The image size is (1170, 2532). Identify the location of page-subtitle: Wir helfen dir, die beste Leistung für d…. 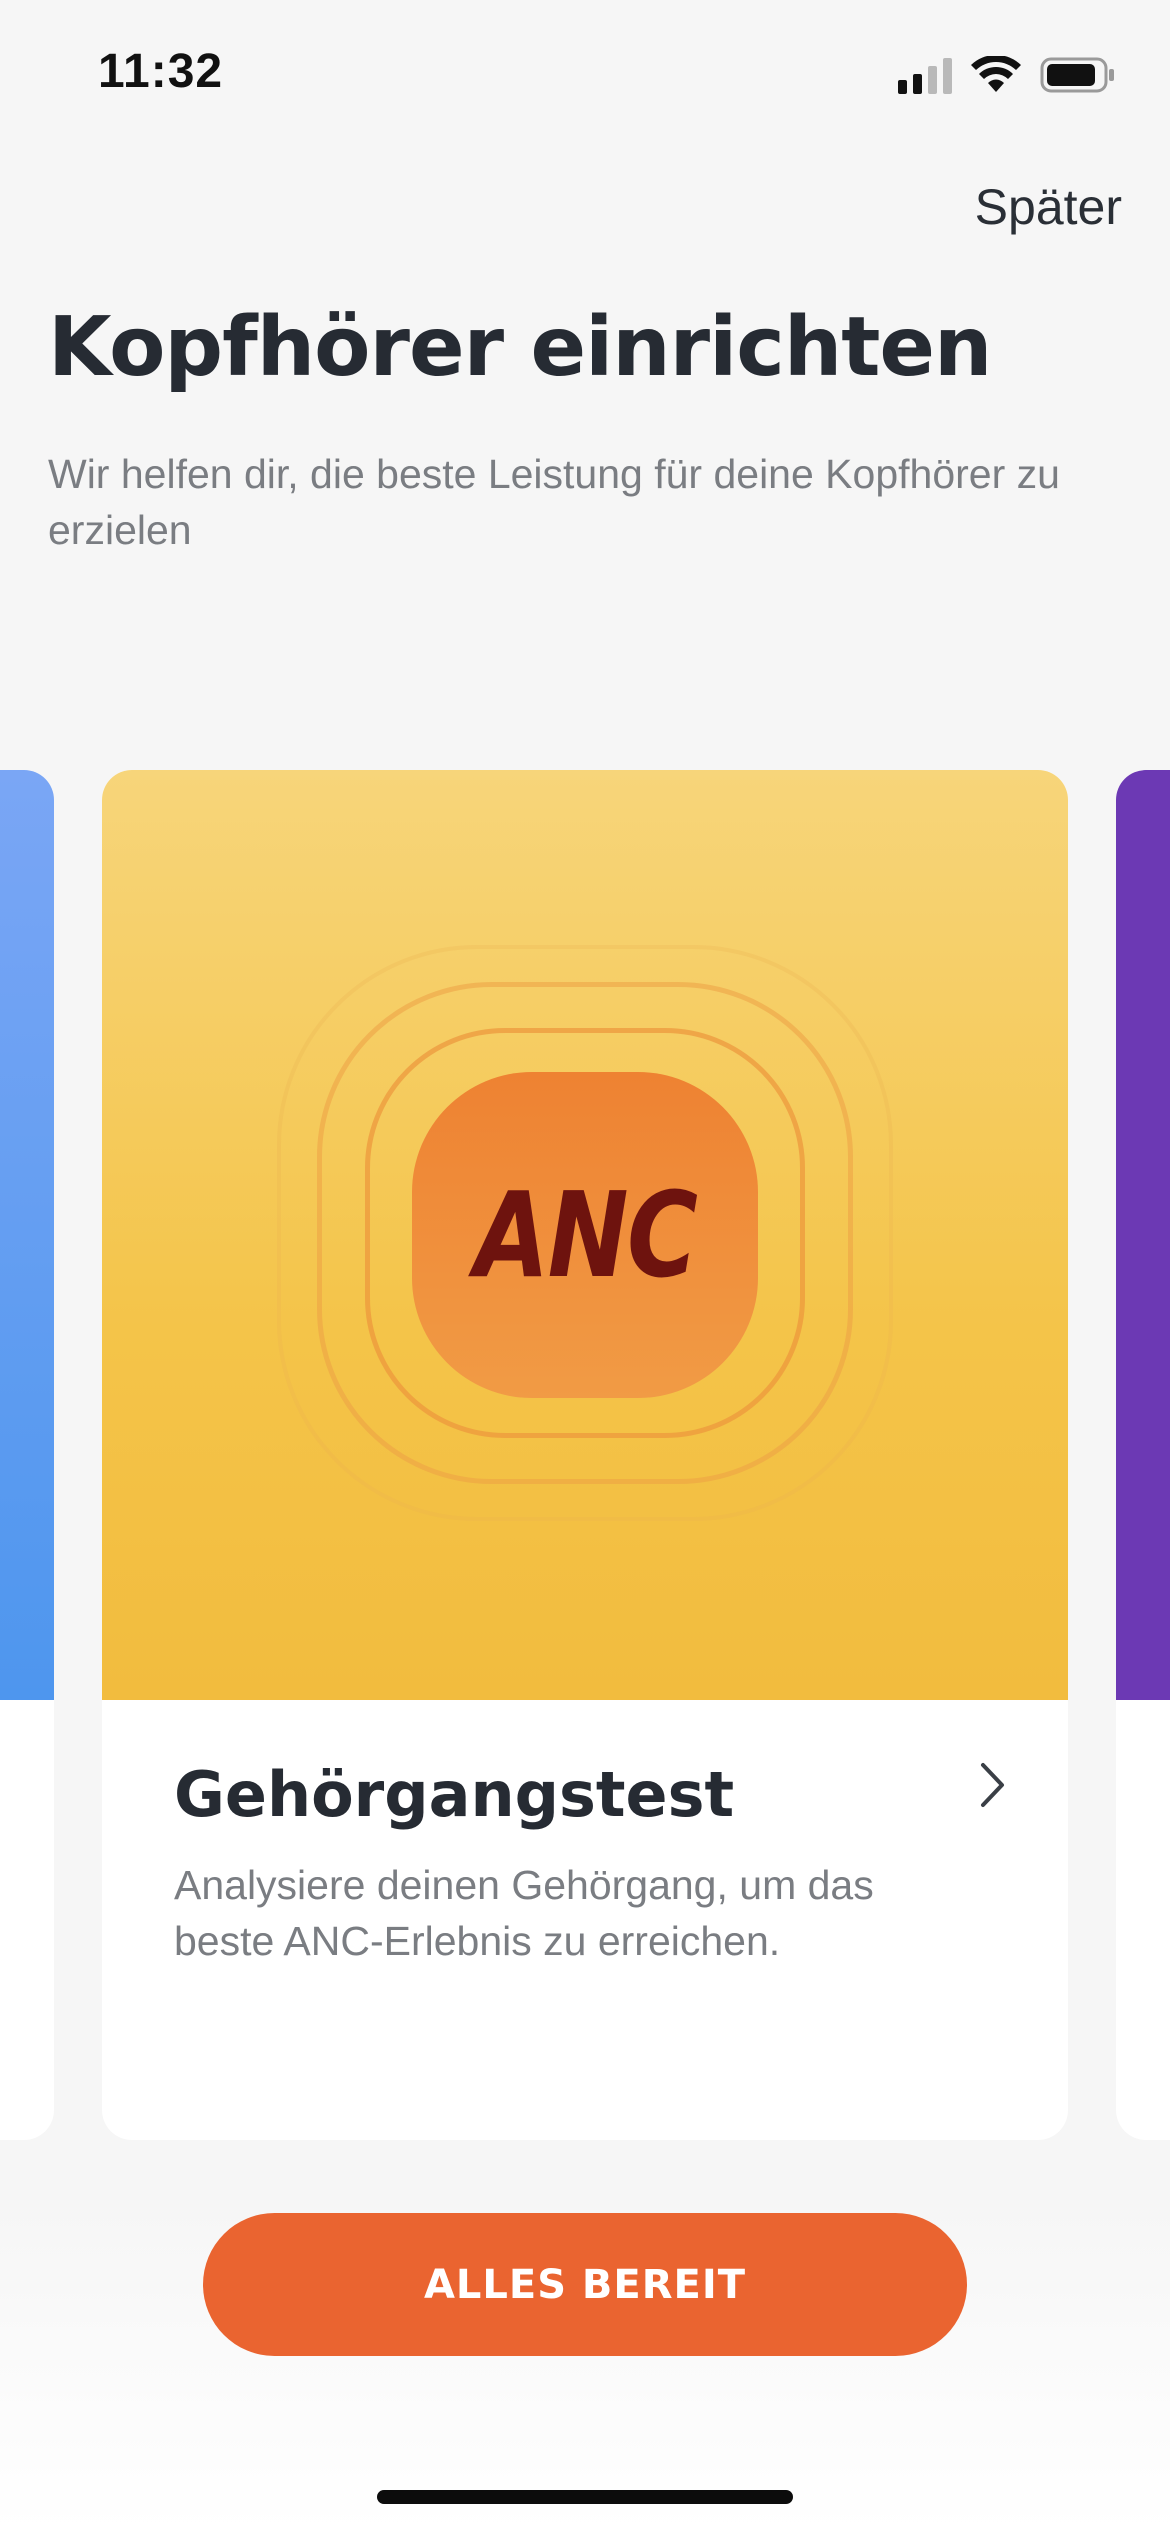
(554, 502).